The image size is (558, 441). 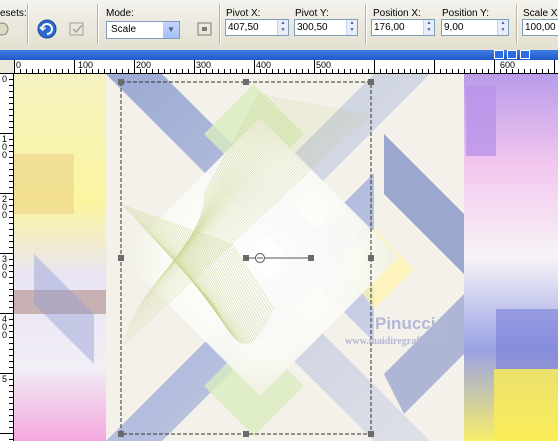 What do you see at coordinates (499, 54) in the screenshot?
I see `minimize-icon` at bounding box center [499, 54].